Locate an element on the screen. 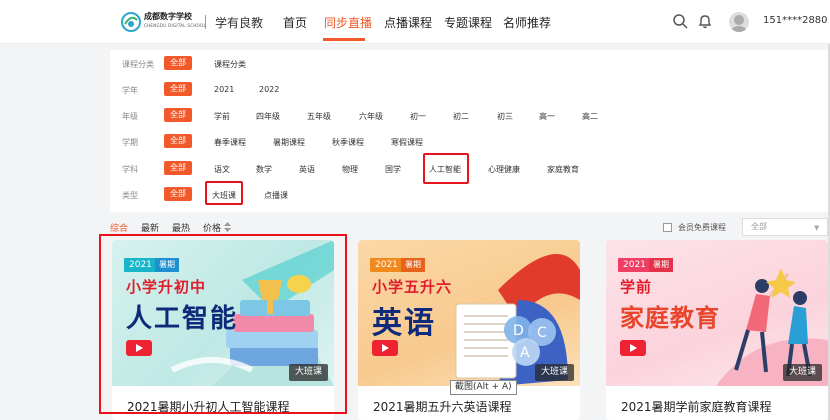  filter-item: 五年级 is located at coordinates (319, 116).